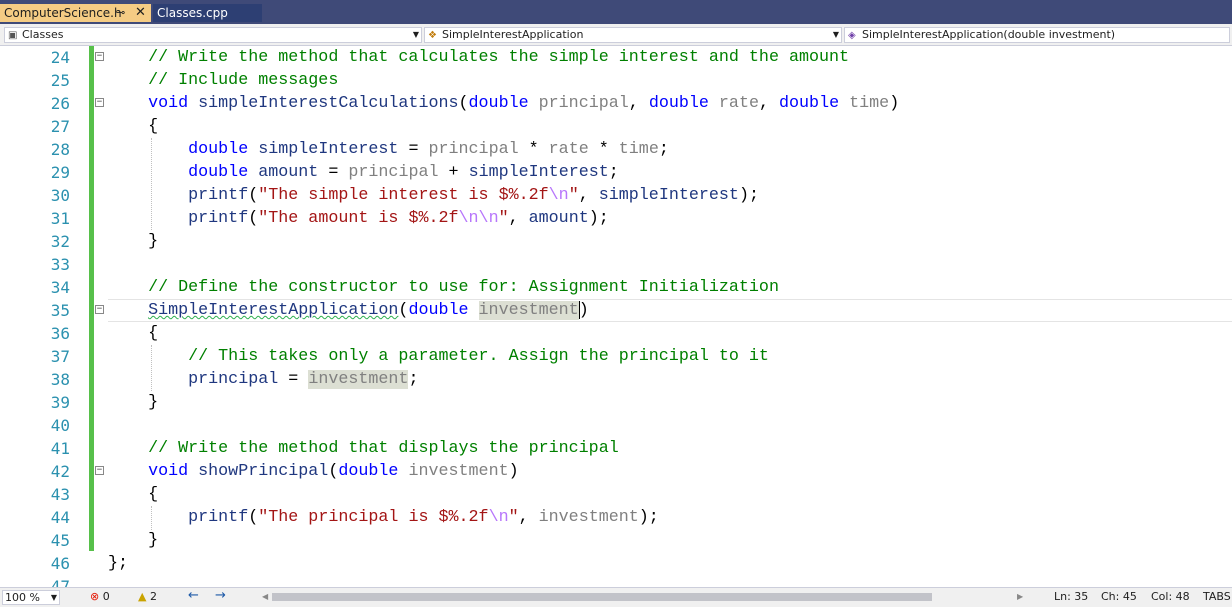 This screenshot has height=607, width=1232. Describe the element at coordinates (60, 379) in the screenshot. I see `line-number: 38` at that location.